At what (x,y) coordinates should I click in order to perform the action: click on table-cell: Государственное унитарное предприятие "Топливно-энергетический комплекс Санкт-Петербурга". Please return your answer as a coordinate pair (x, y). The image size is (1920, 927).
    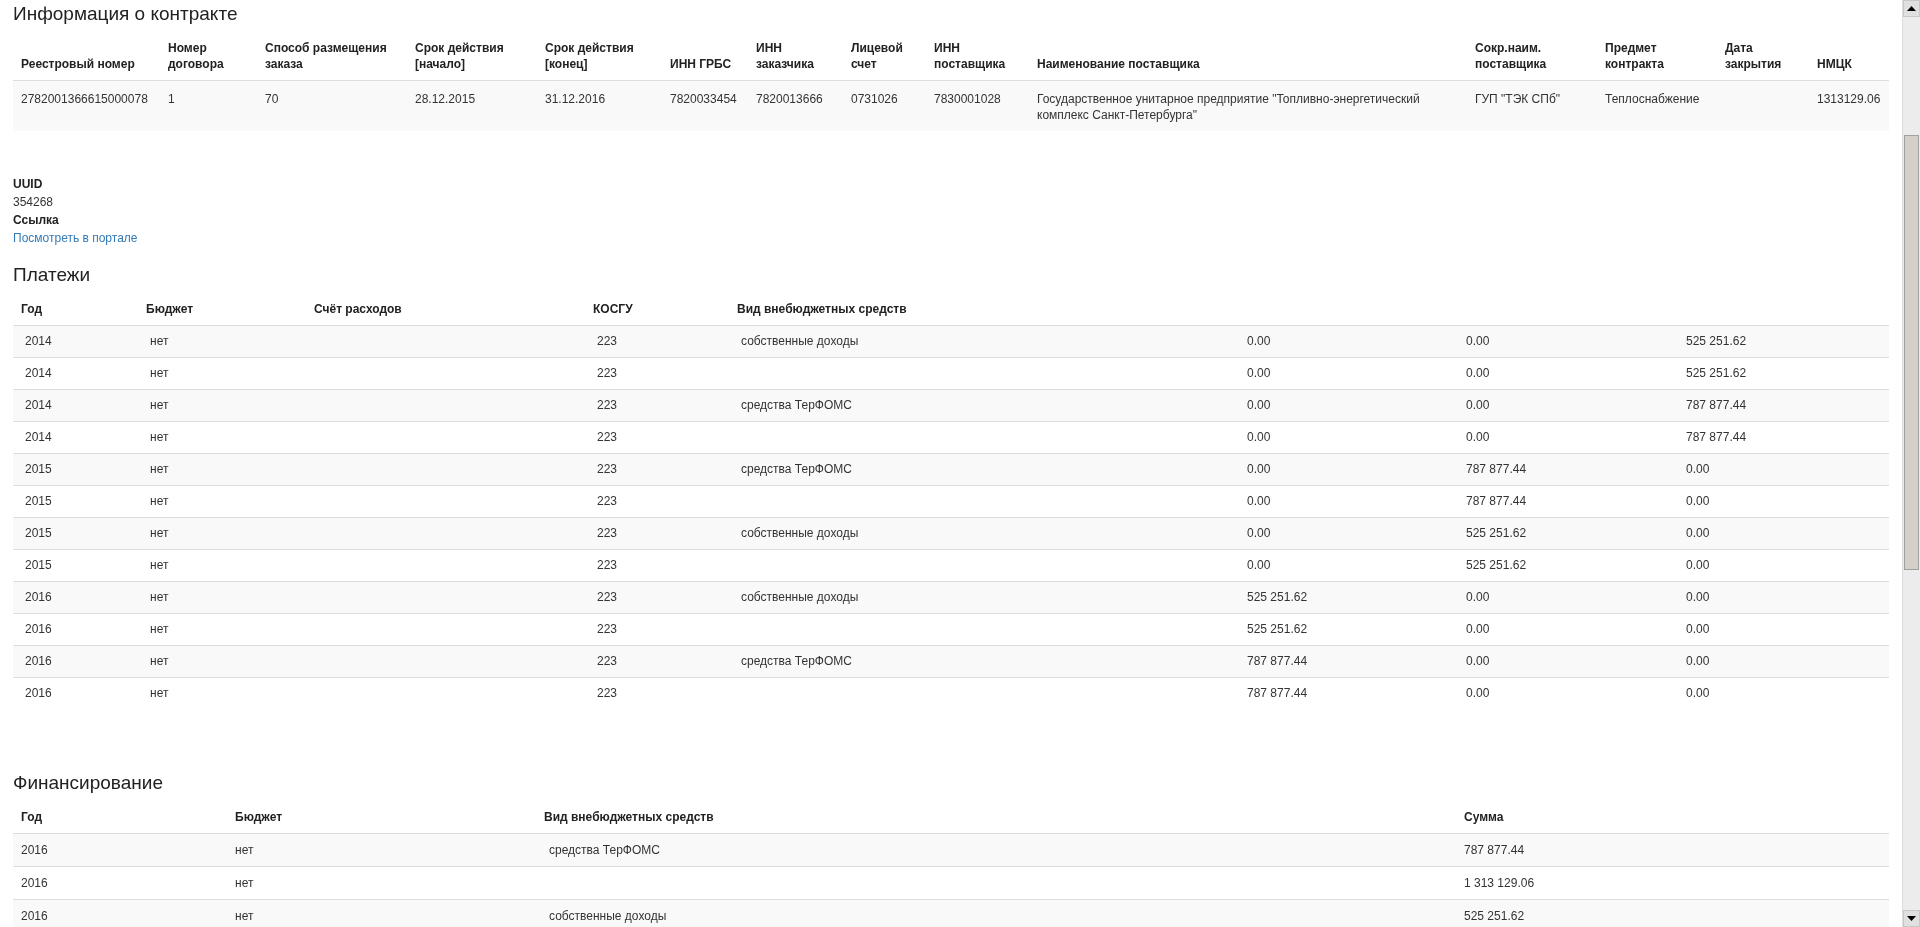
    Looking at the image, I should click on (1248, 105).